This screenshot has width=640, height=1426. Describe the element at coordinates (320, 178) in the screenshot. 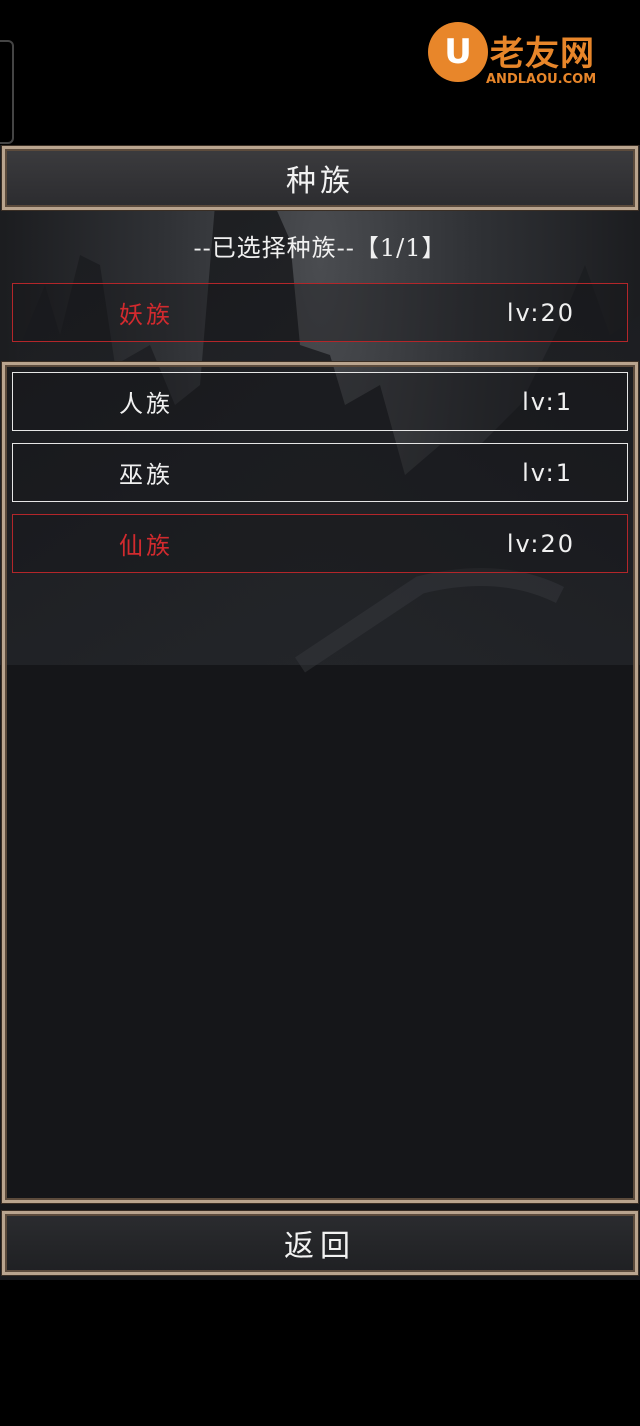

I see `page-title: 种族` at that location.